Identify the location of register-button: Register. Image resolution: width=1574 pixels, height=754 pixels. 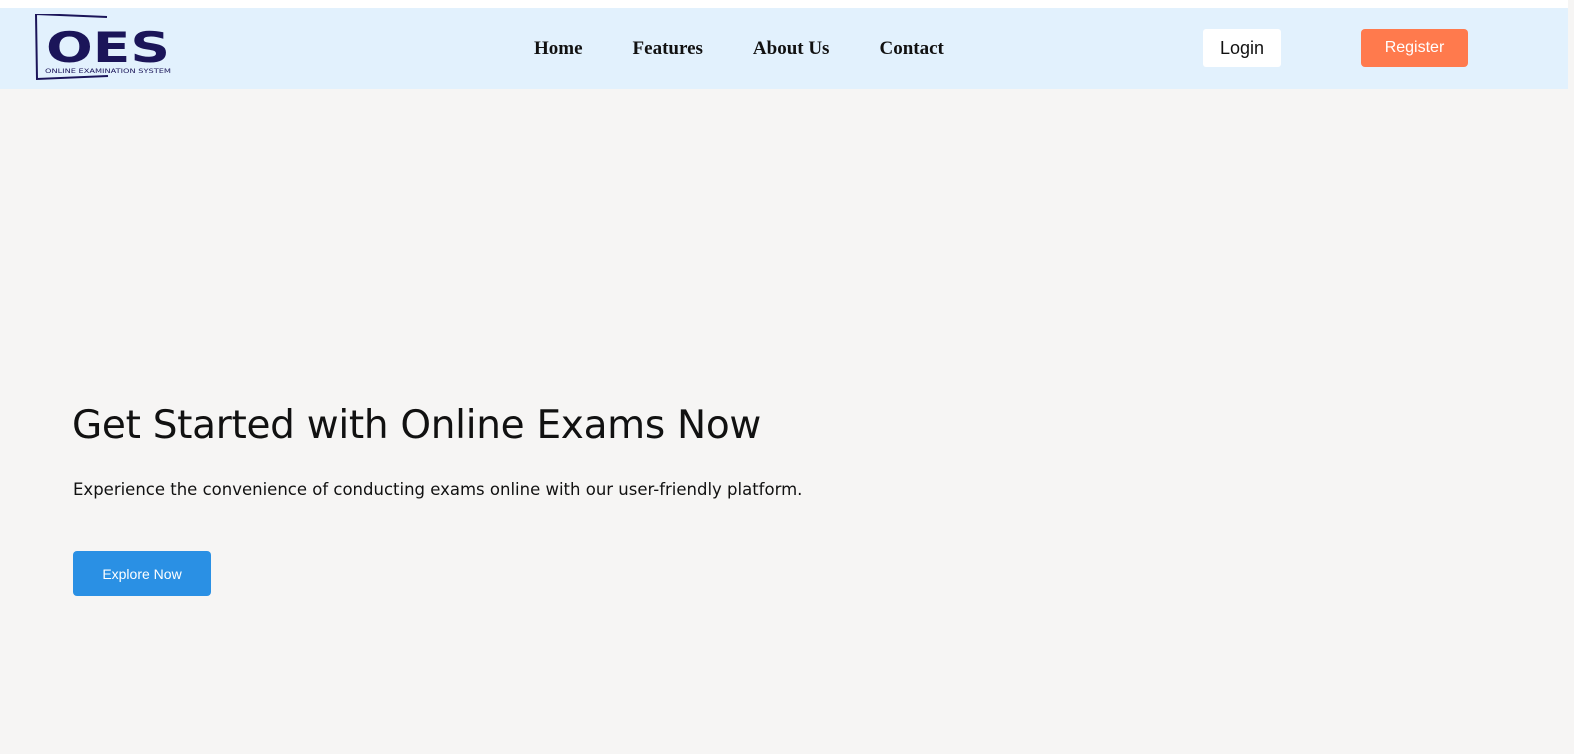
(1414, 48).